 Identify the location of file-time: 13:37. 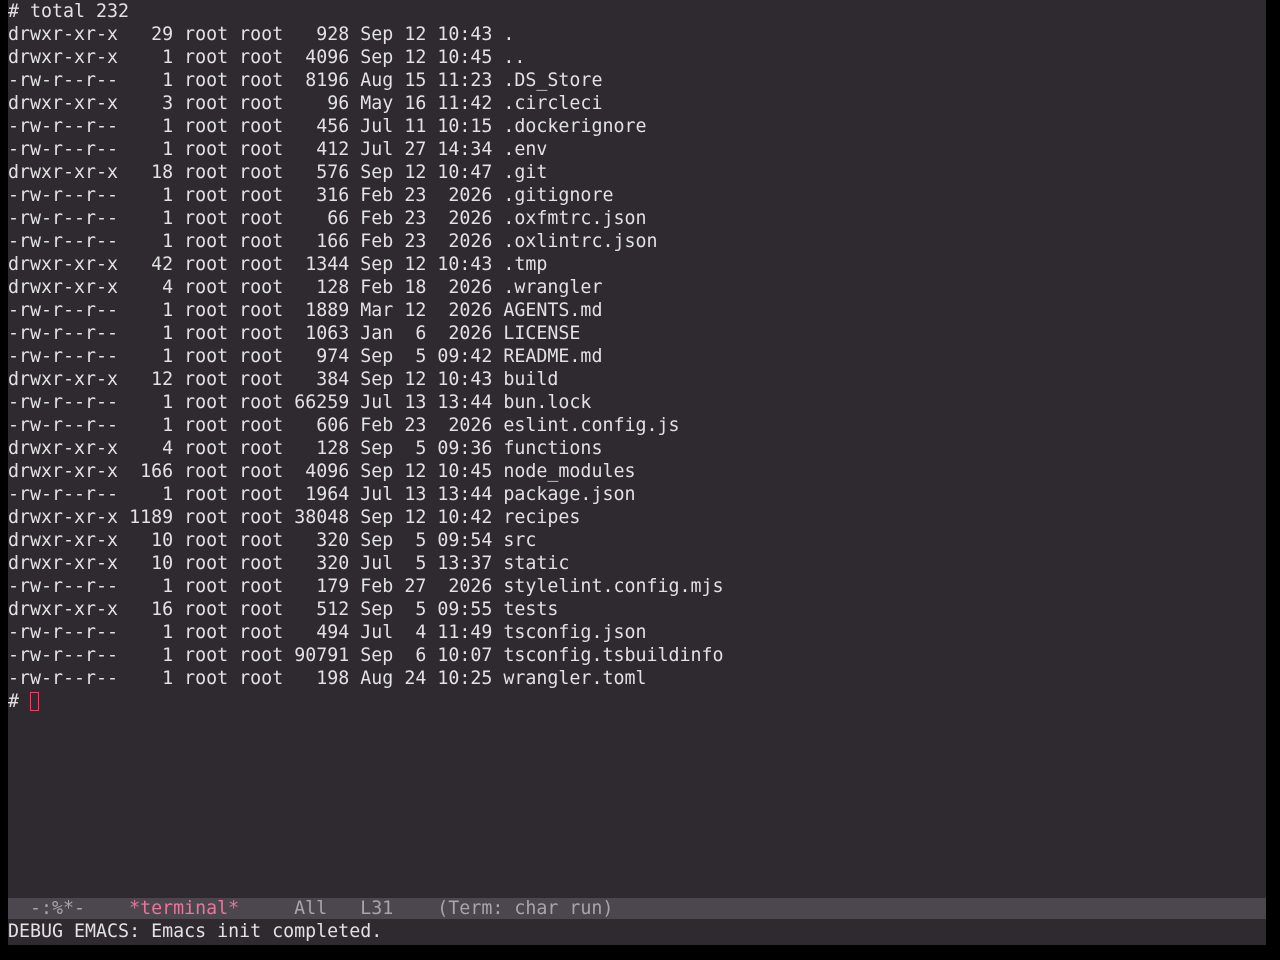
(465, 563).